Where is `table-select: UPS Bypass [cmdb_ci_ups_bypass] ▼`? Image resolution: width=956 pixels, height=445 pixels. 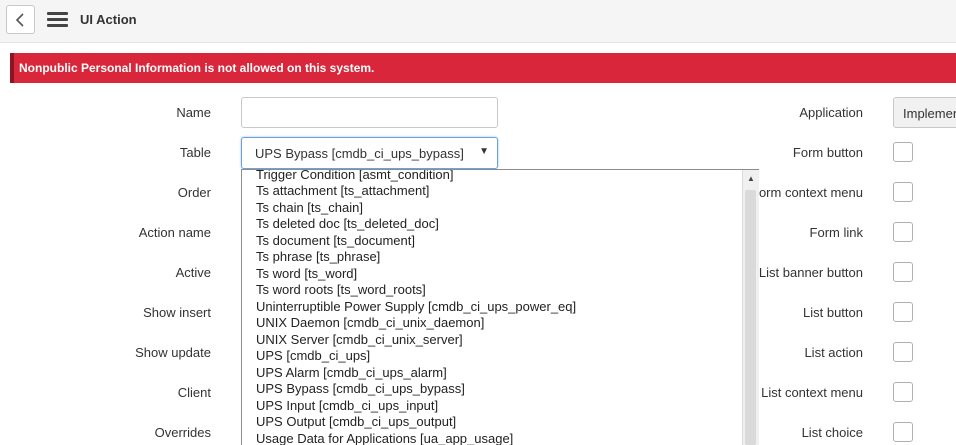 table-select: UPS Bypass [cmdb_ci_ups_bypass] ▼ is located at coordinates (369, 153).